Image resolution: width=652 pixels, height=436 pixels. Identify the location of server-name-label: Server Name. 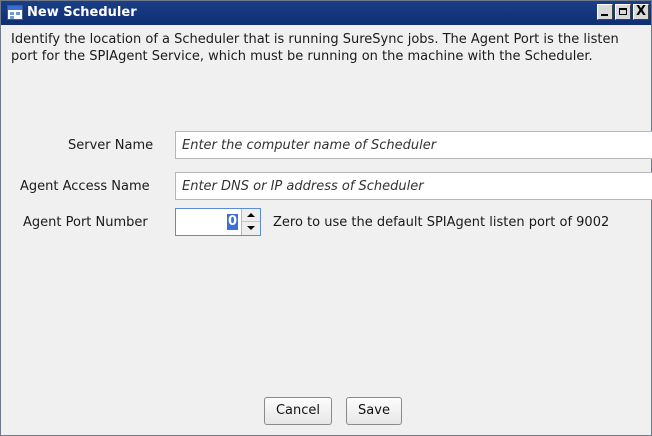
(111, 145).